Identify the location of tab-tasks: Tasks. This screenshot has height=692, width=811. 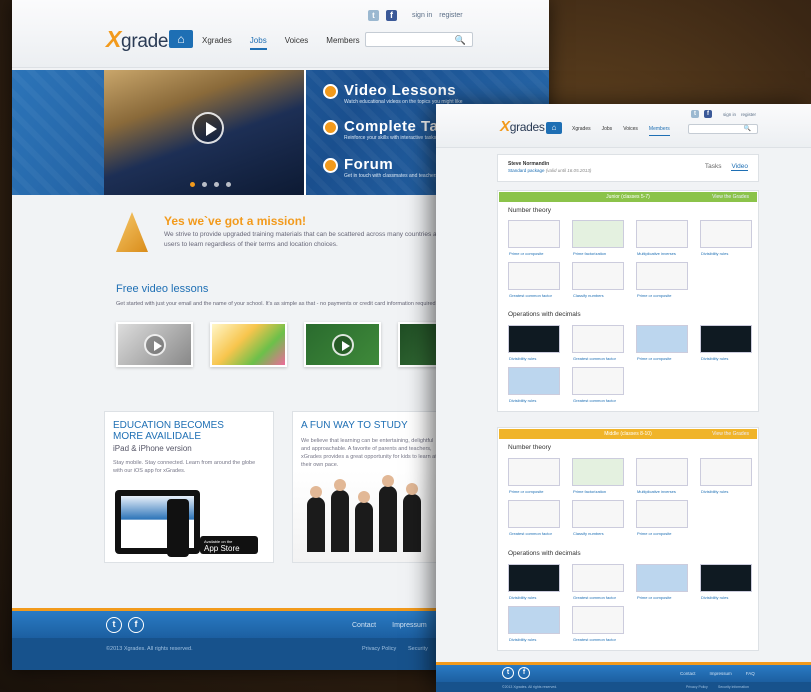
(713, 167).